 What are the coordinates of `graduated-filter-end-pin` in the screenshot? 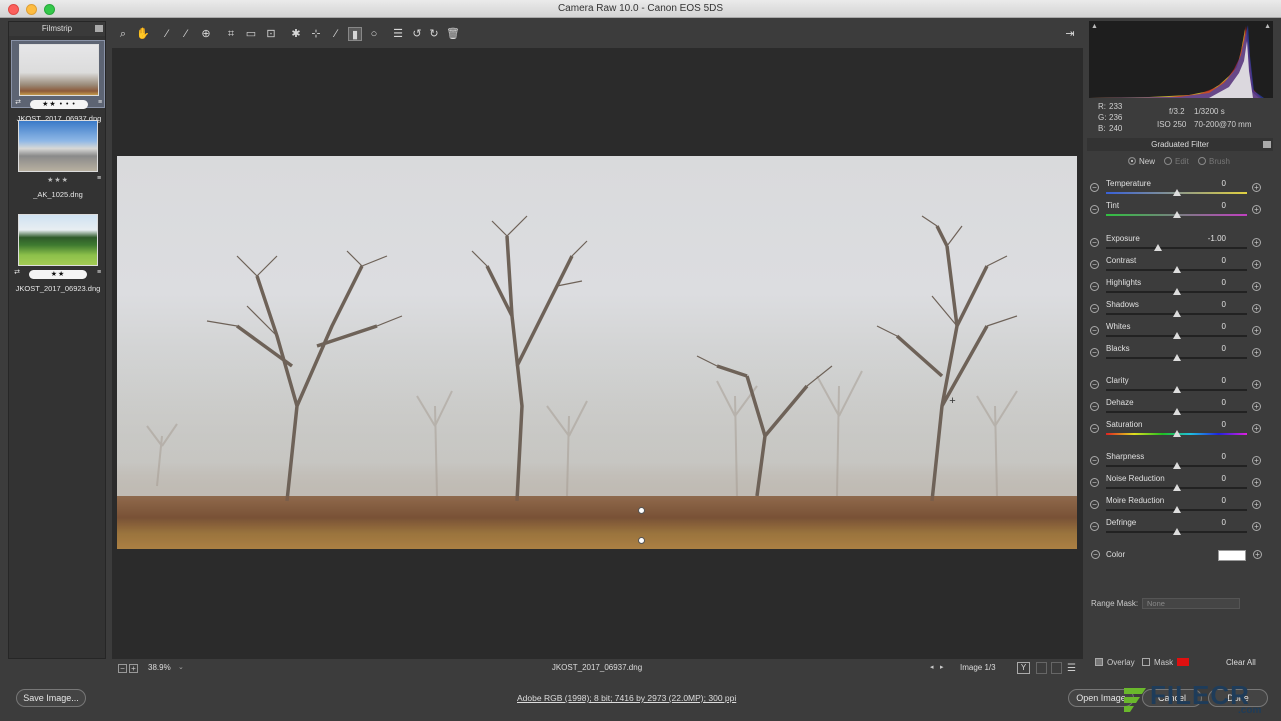 It's located at (641, 540).